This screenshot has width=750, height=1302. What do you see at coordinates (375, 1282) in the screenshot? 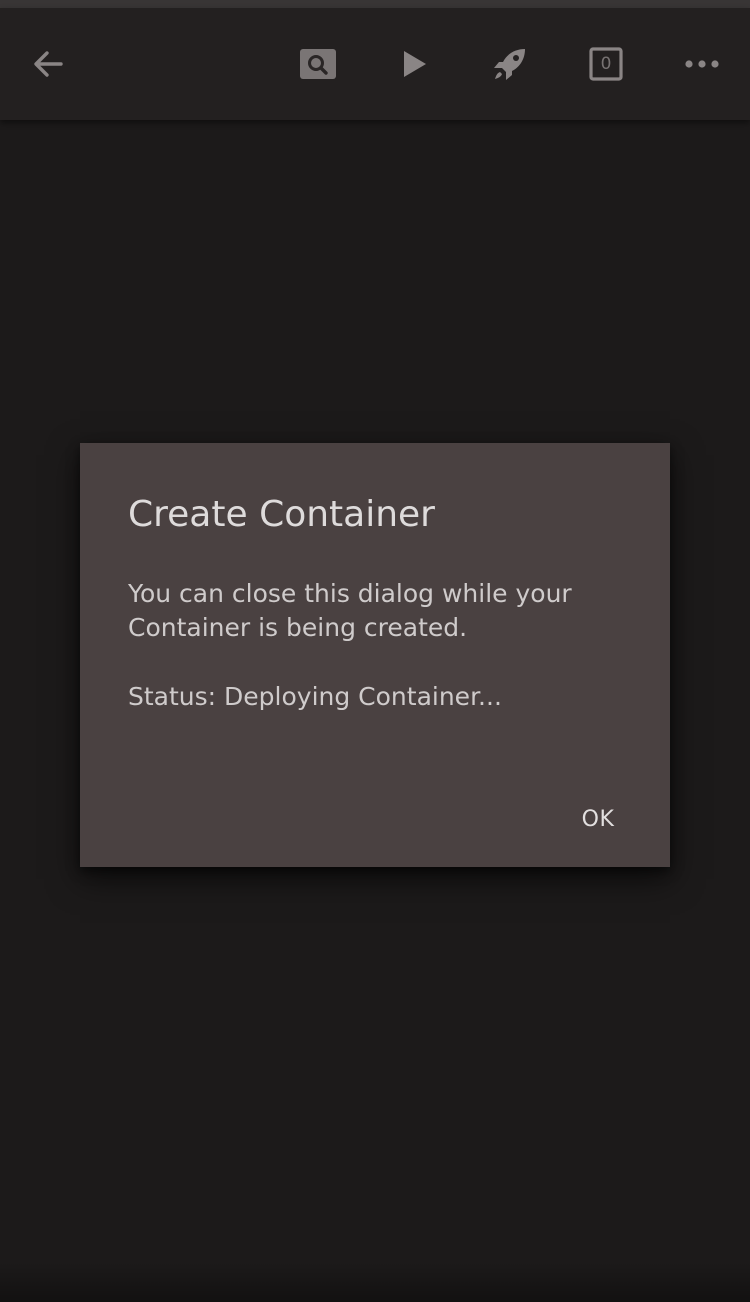
I see `bottom-shadow` at bounding box center [375, 1282].